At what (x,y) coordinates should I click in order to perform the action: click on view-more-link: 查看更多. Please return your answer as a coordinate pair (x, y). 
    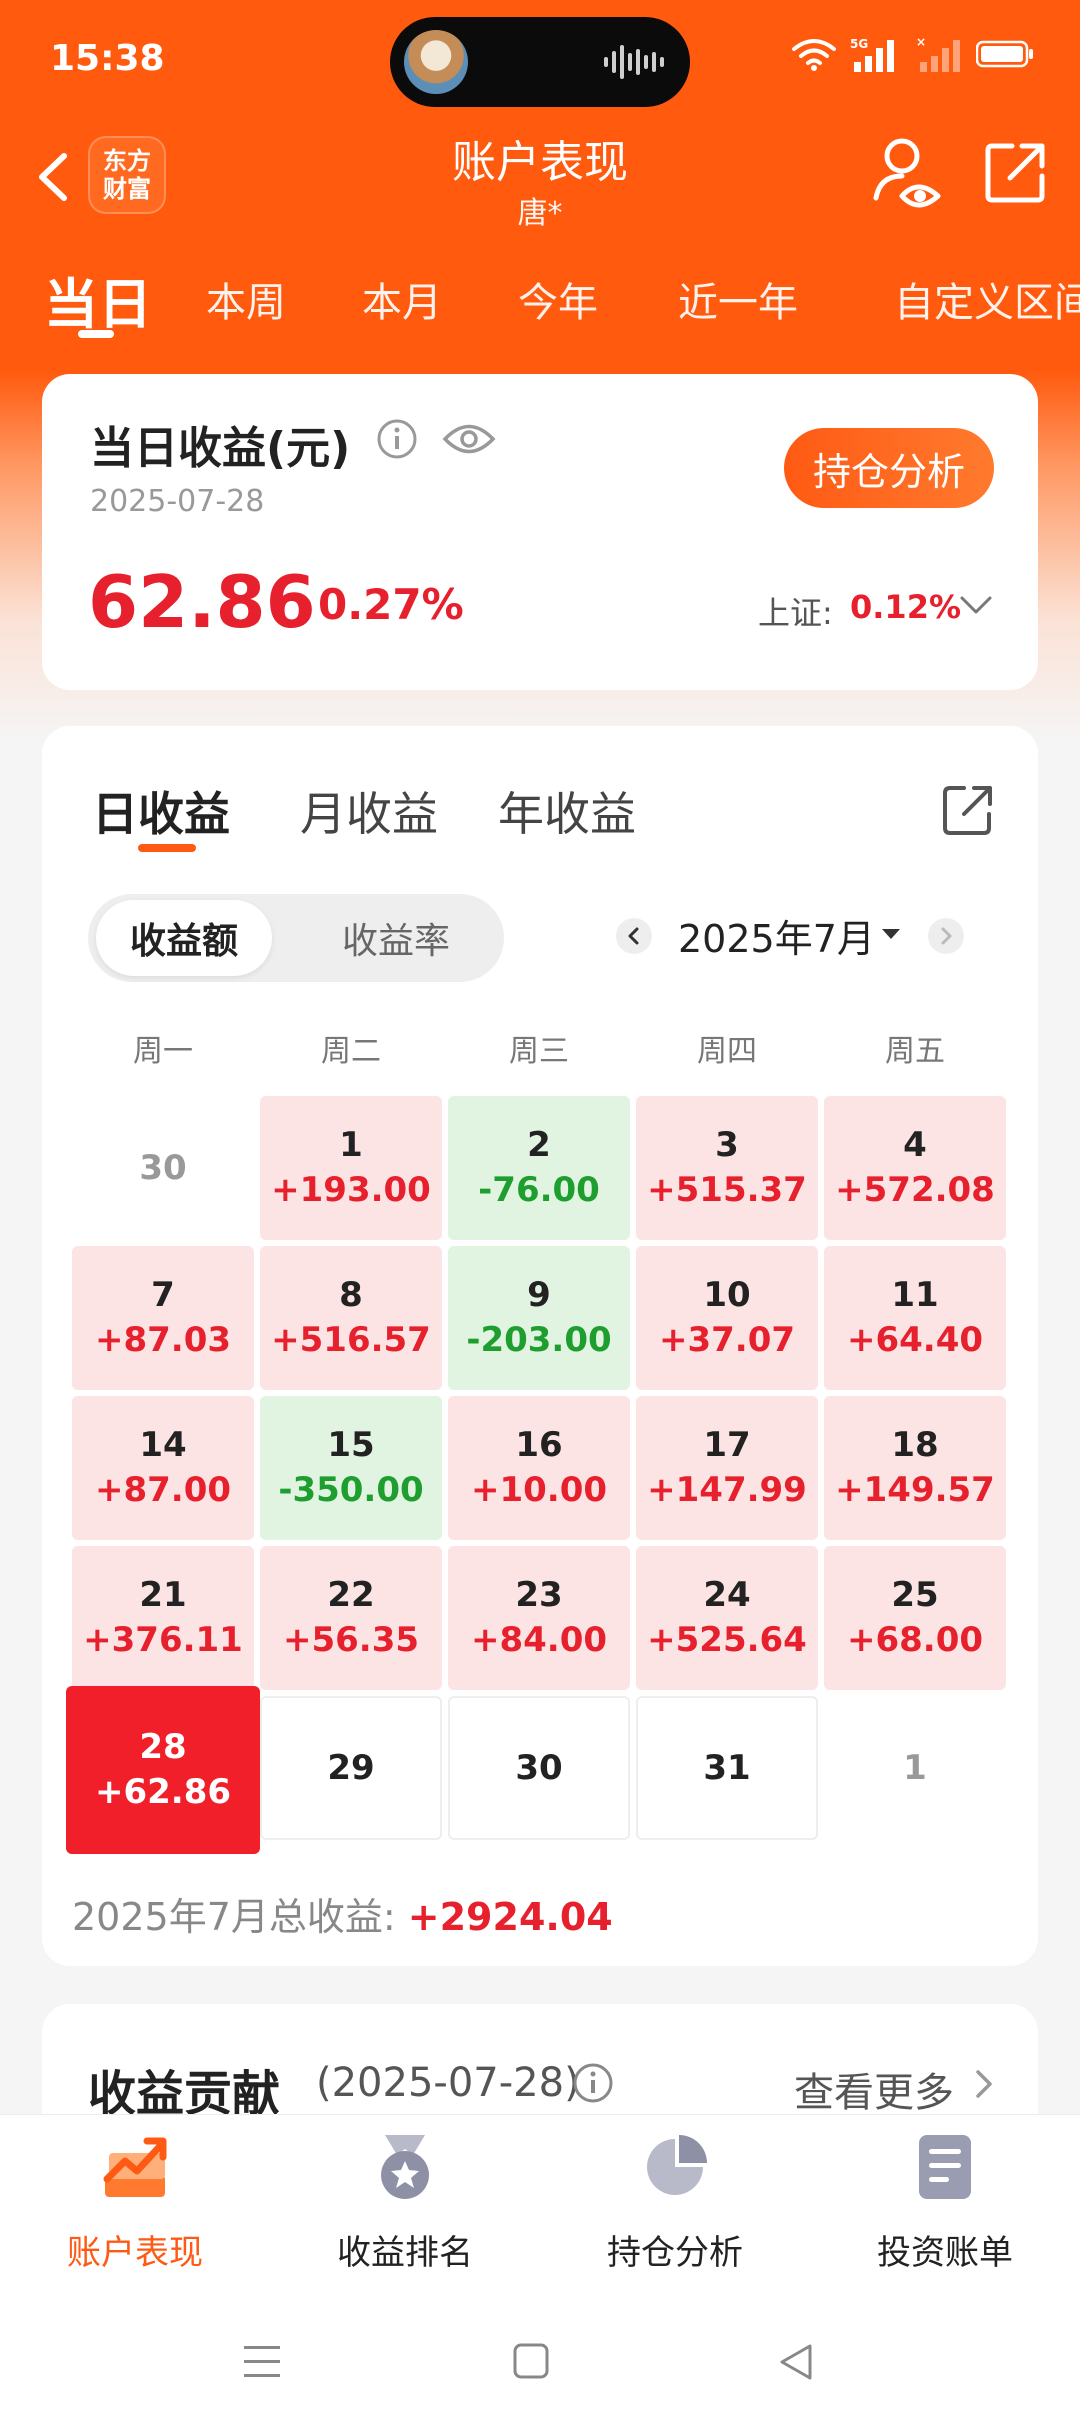
    Looking at the image, I should click on (874, 2089).